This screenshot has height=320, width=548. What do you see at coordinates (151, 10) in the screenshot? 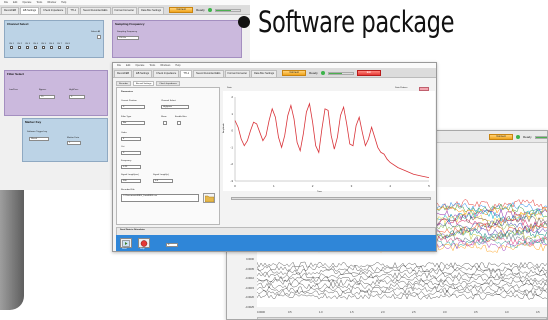
I see `tab-data-box: Data Box Settings` at bounding box center [151, 10].